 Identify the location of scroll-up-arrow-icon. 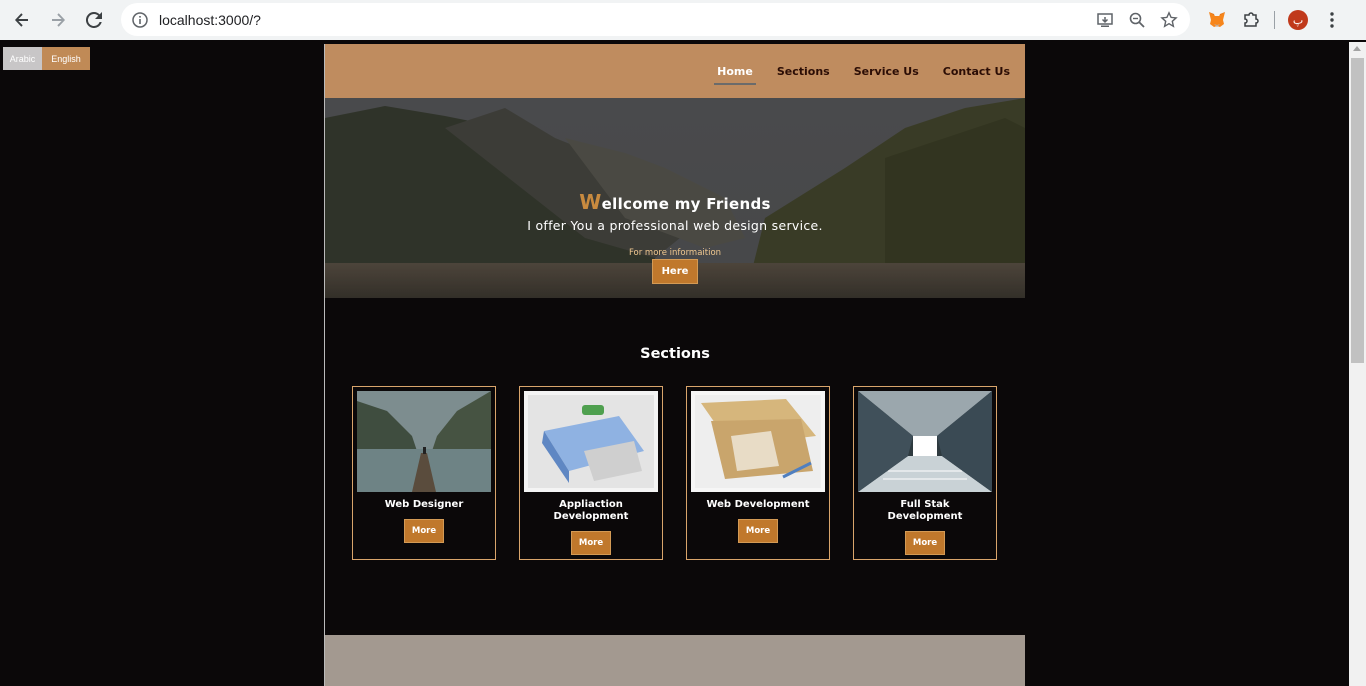
(1357, 48).